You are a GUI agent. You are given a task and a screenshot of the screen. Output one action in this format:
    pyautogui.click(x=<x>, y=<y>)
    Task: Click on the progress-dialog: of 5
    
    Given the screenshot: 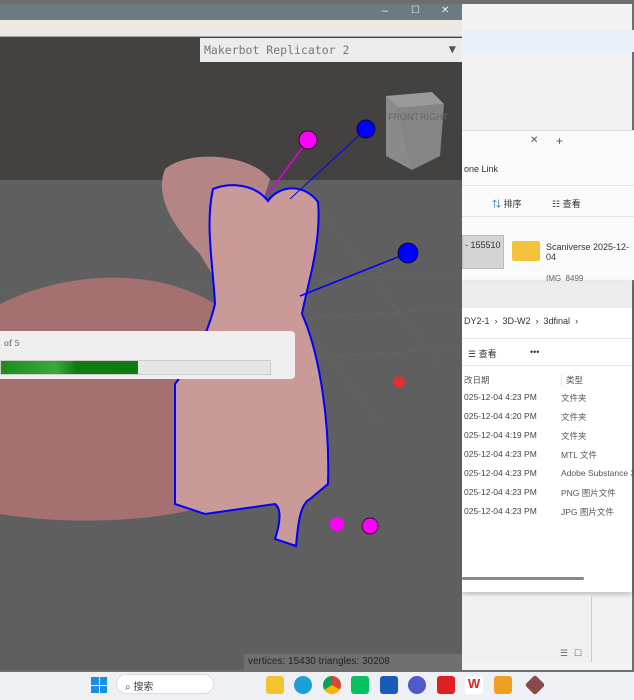 What is the action you would take?
    pyautogui.click(x=147, y=355)
    